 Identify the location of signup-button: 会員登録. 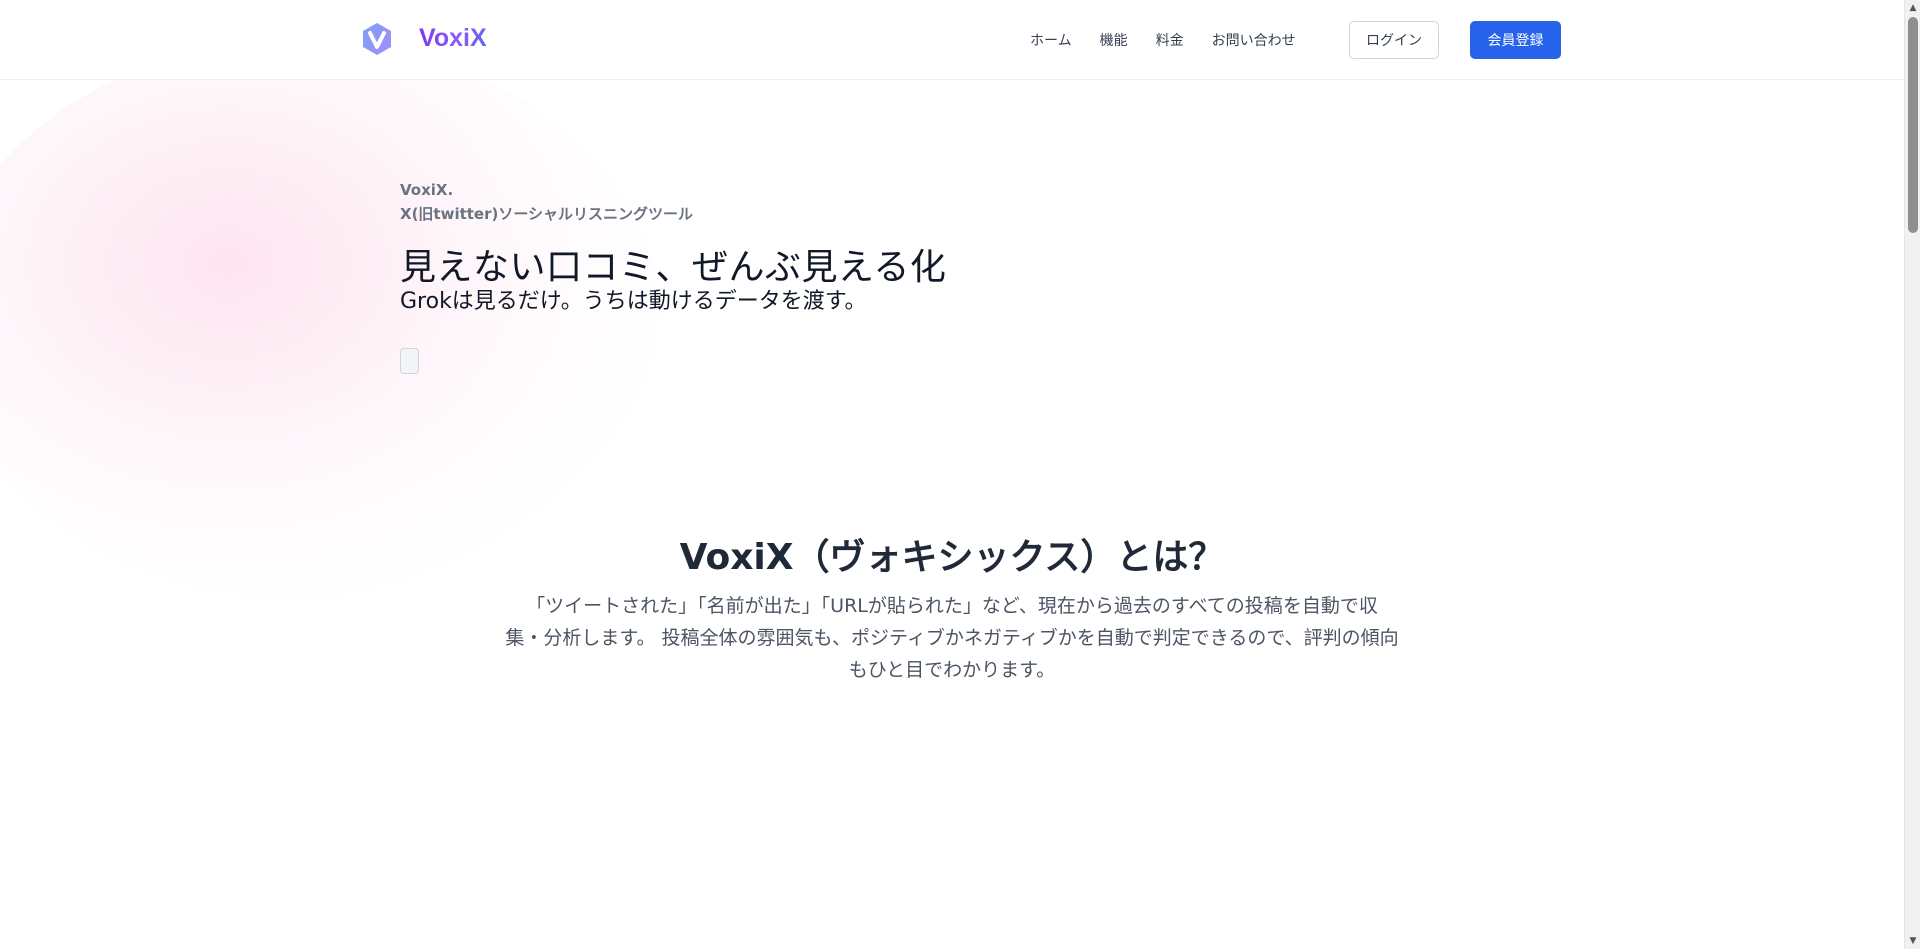
(1515, 40).